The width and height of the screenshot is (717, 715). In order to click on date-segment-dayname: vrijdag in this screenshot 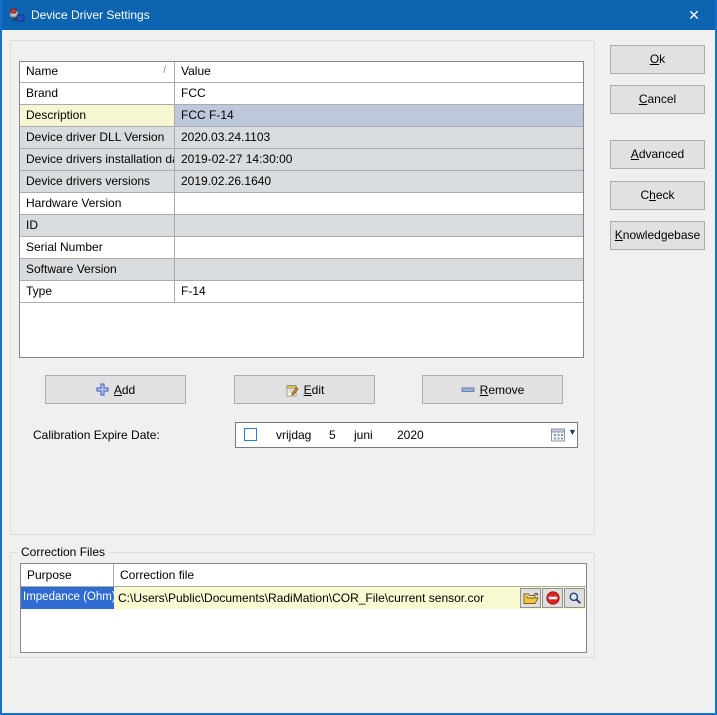, I will do `click(293, 435)`.